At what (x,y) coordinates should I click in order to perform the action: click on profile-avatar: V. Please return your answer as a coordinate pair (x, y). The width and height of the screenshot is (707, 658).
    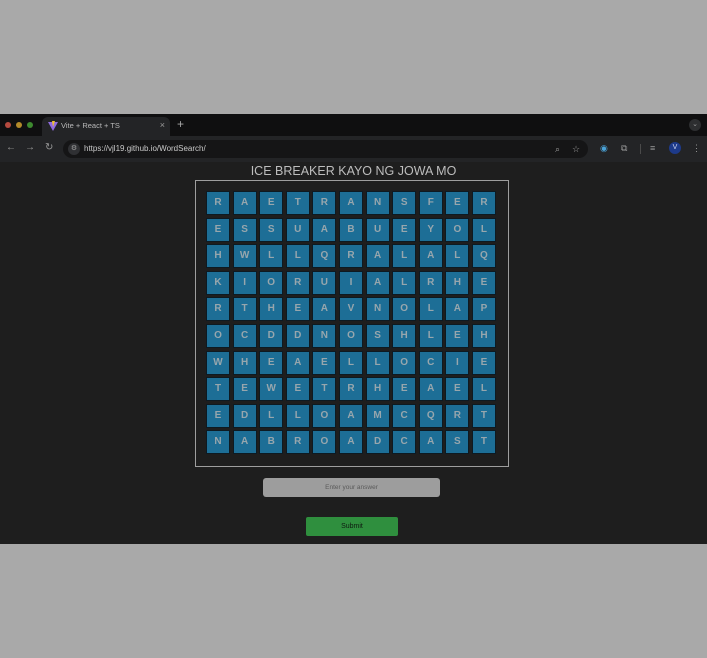
    Looking at the image, I should click on (675, 148).